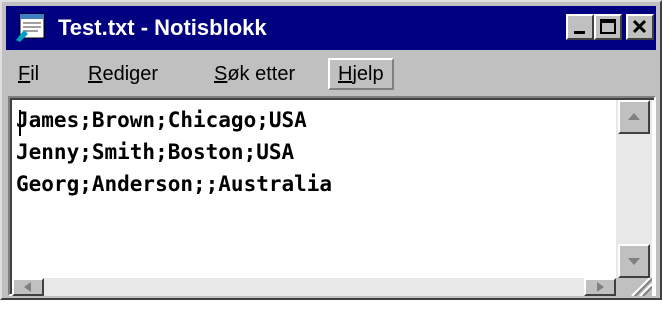 This screenshot has width=662, height=320. I want to click on menu-help-label: jelp, so click(368, 74).